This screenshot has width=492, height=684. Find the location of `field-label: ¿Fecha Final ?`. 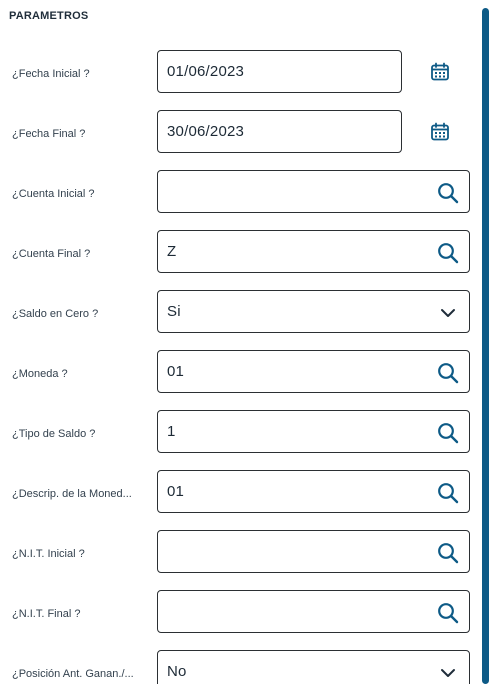

field-label: ¿Fecha Final ? is located at coordinates (49, 134).